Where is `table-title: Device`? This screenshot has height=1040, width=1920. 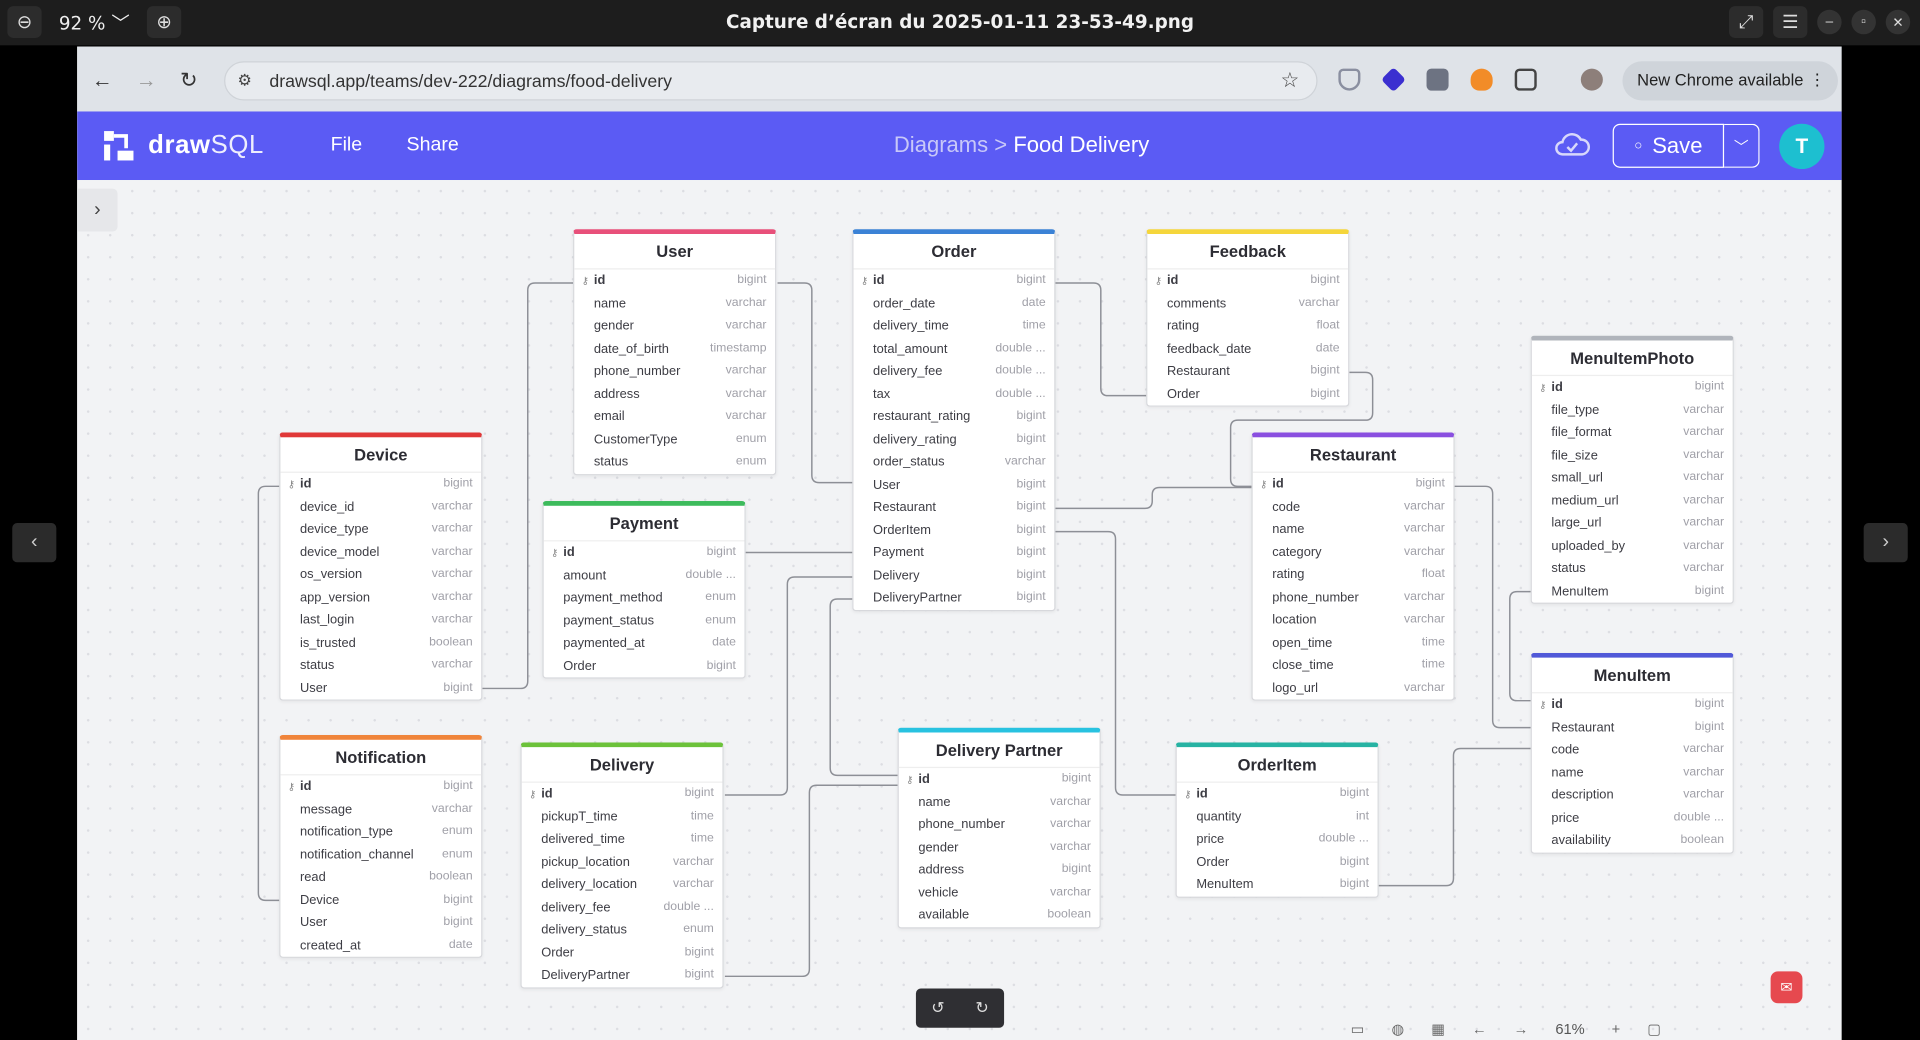
table-title: Device is located at coordinates (381, 455).